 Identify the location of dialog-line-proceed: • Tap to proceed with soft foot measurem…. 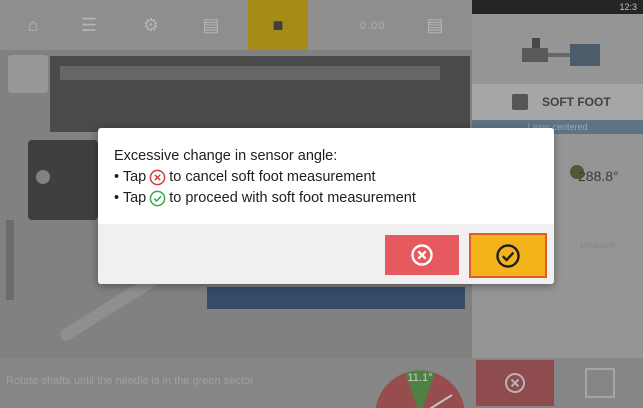
(329, 198).